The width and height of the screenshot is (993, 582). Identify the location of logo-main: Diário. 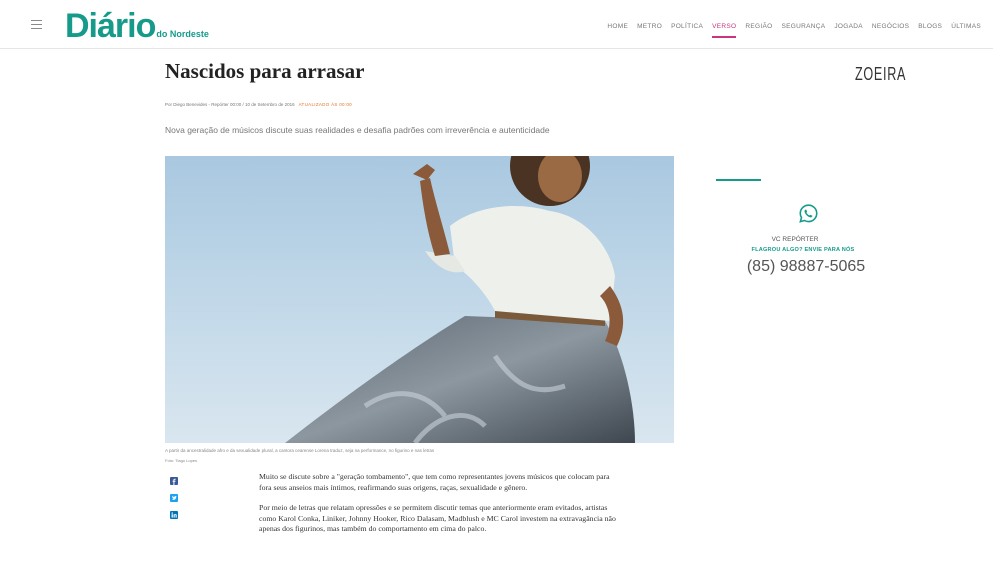
(110, 26).